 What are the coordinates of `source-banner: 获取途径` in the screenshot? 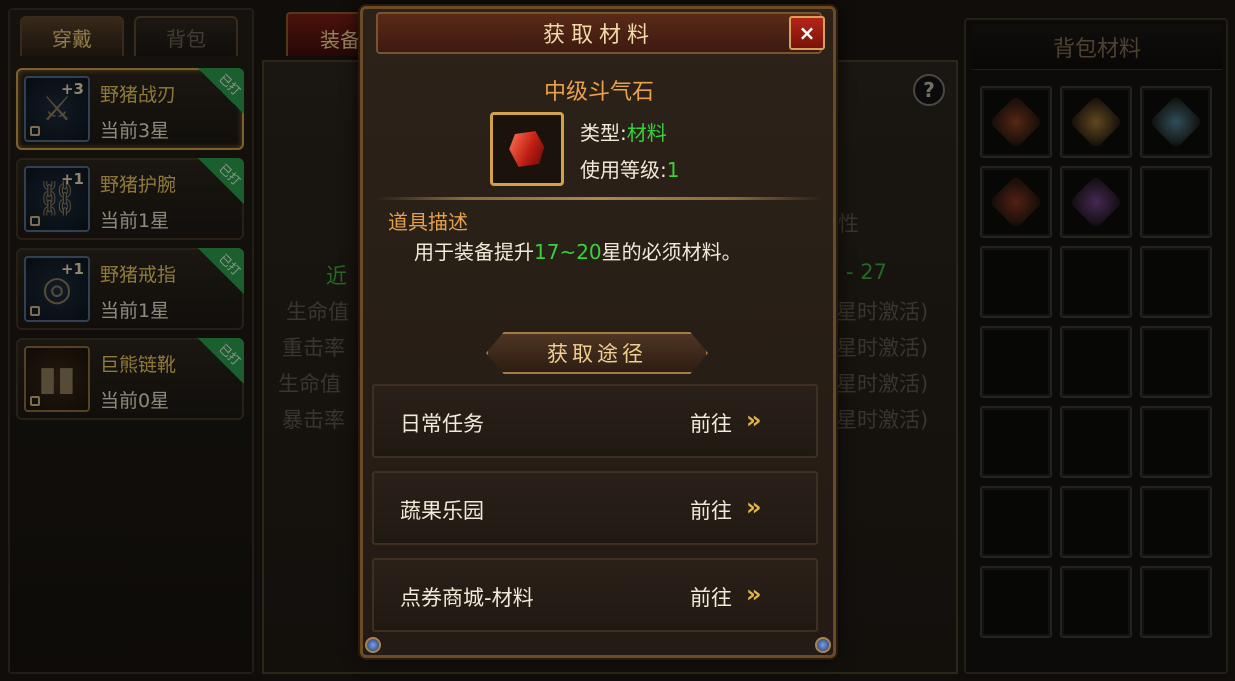 It's located at (597, 353).